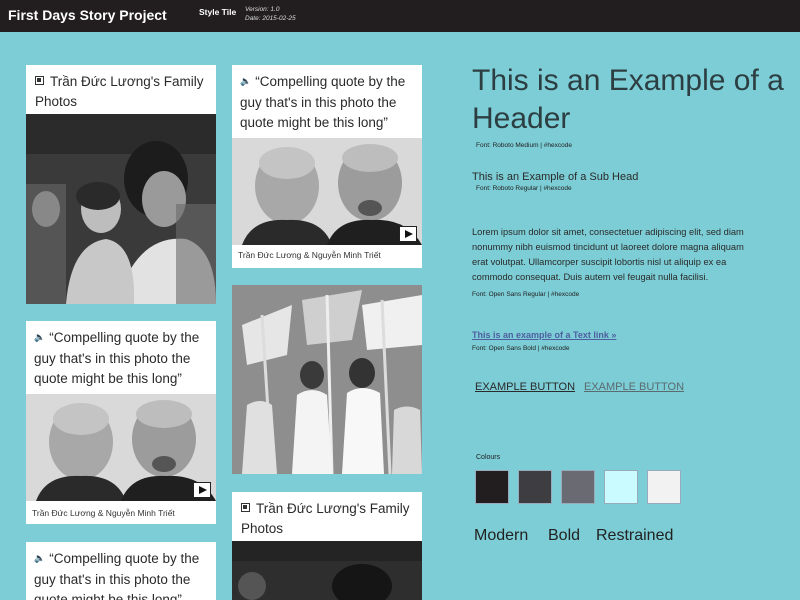 Image resolution: width=800 pixels, height=600 pixels. Describe the element at coordinates (524, 188) in the screenshot. I see `subhead-font-note: Font: Roboto Regular | #hexcode` at that location.